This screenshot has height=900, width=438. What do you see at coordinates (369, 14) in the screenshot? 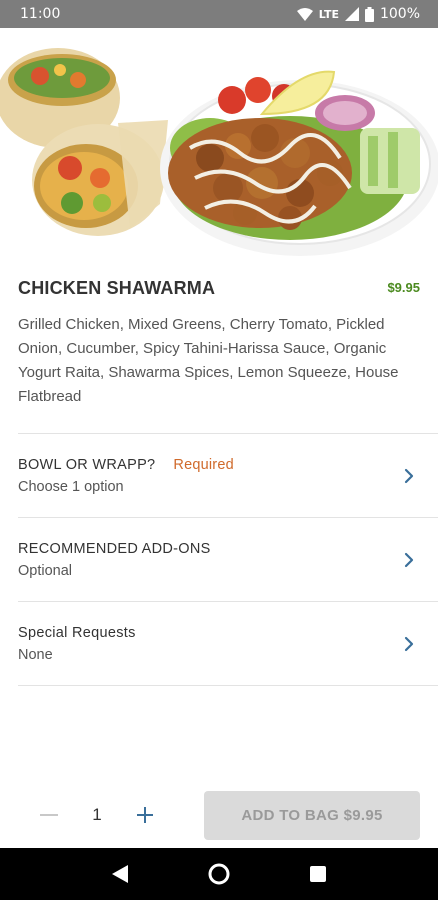
I see `battery-icon` at bounding box center [369, 14].